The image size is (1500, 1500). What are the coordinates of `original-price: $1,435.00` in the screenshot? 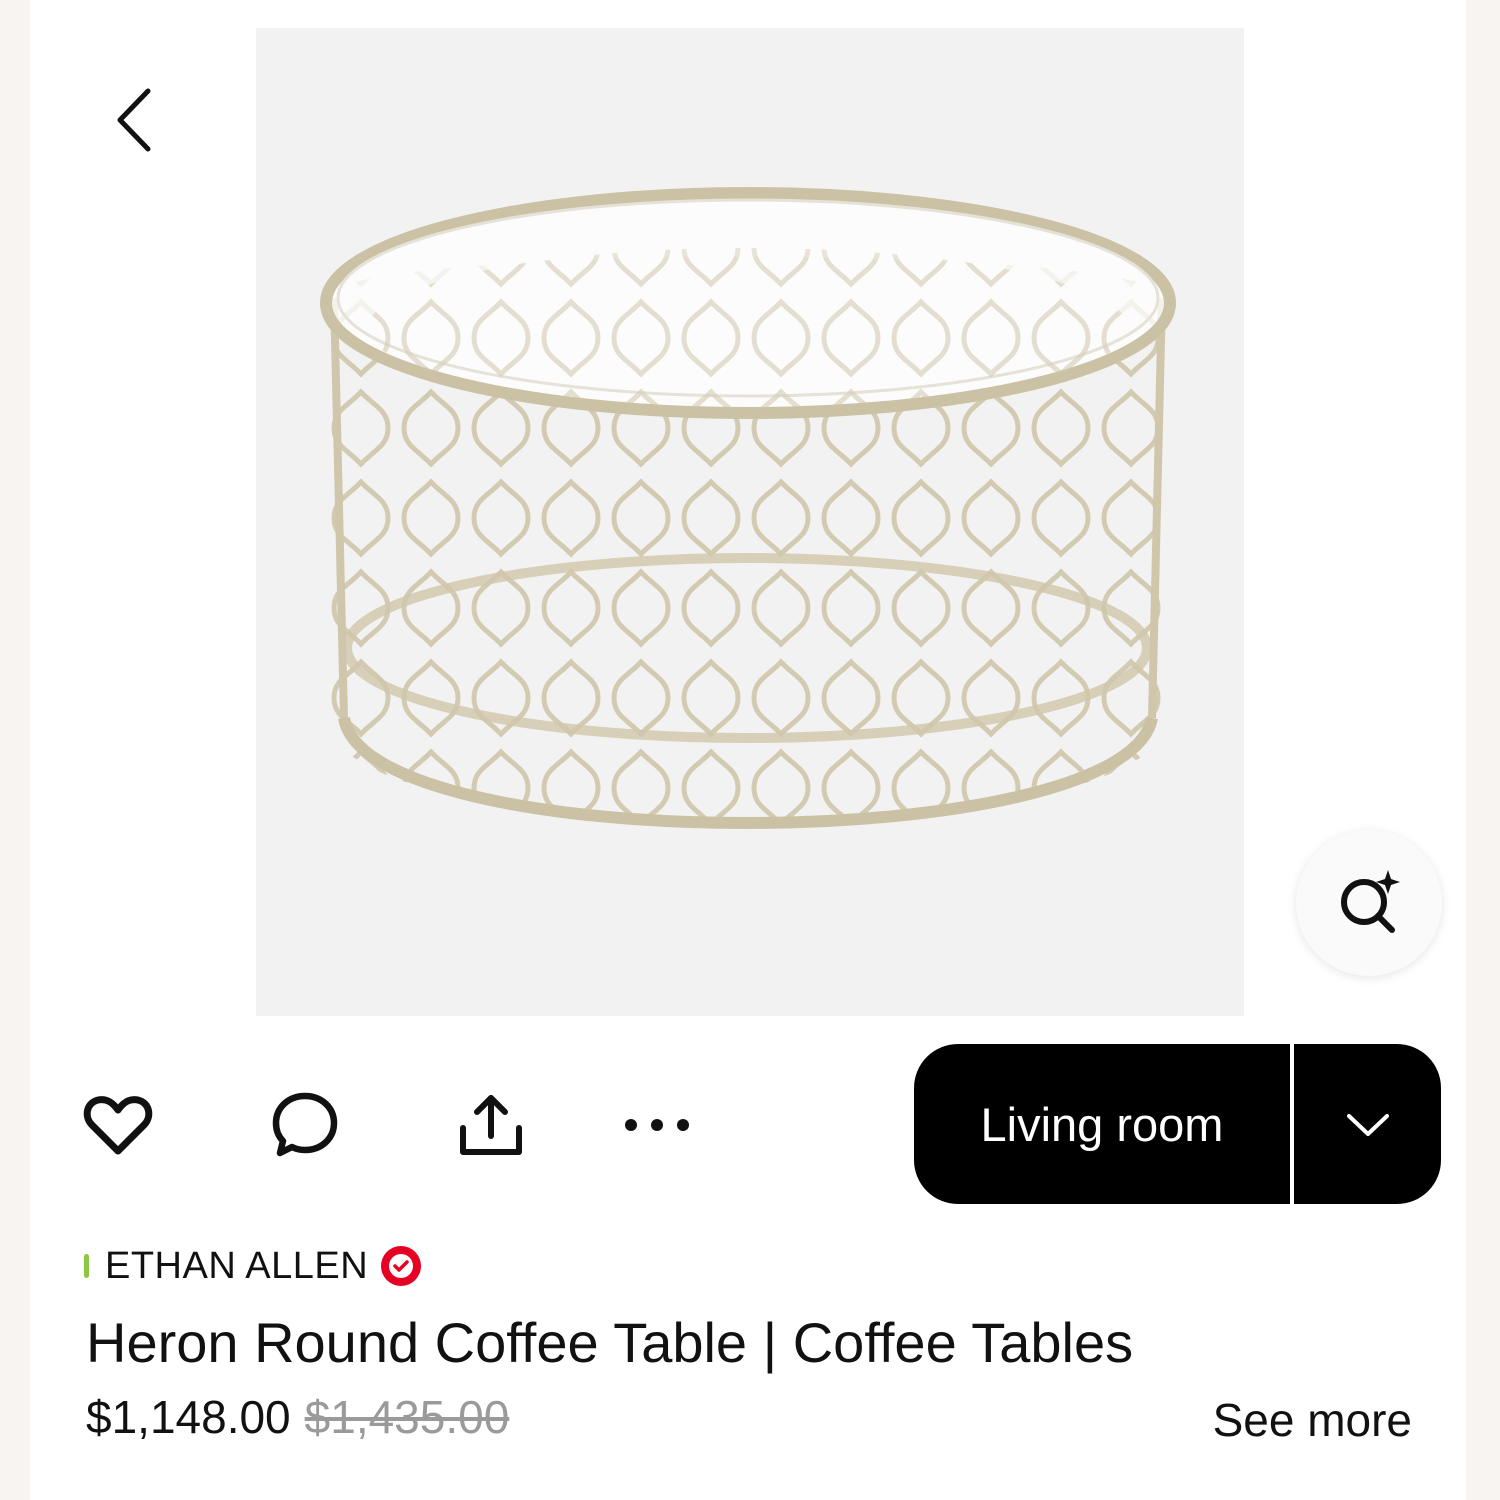 It's located at (407, 1417).